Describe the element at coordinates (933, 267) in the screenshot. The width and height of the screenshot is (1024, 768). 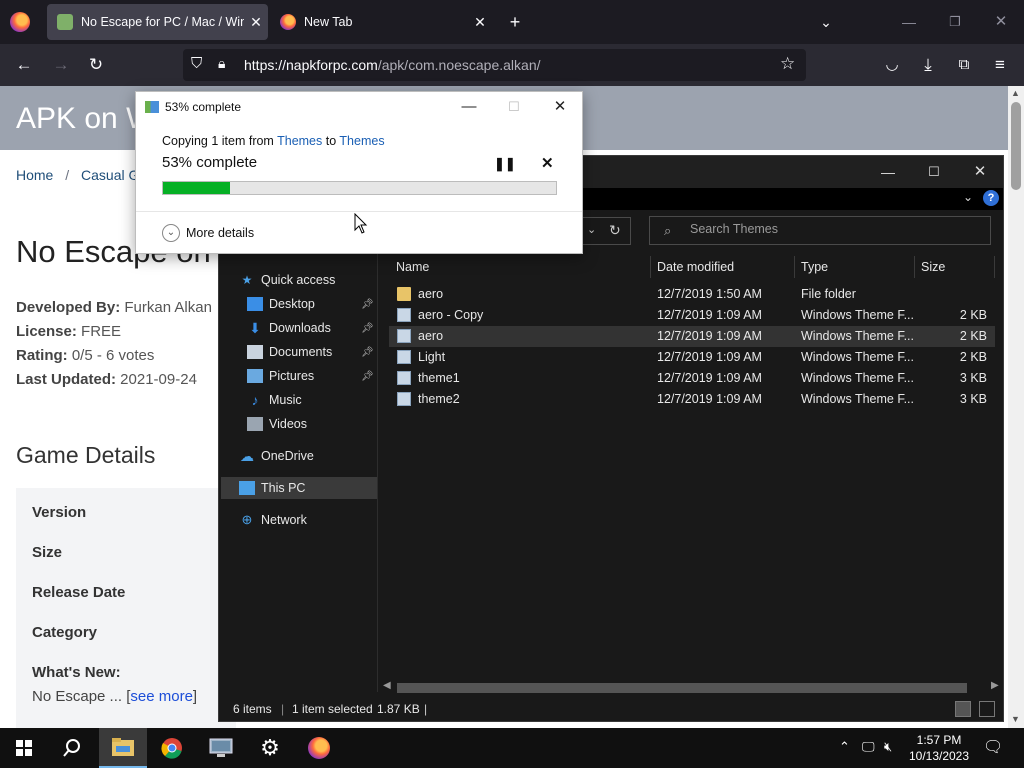
I see `column-header-size: Size` at that location.